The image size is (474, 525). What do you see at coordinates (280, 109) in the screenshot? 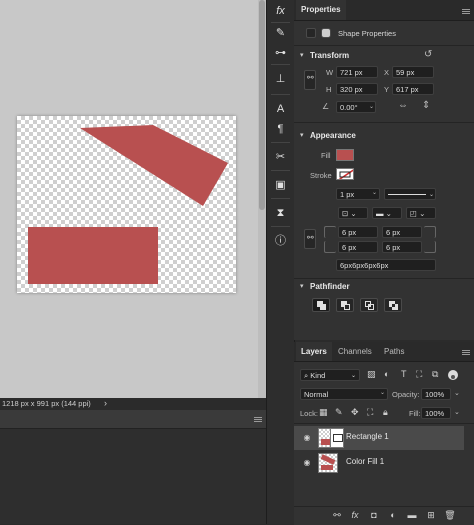
I see `type-icon: A` at bounding box center [280, 109].